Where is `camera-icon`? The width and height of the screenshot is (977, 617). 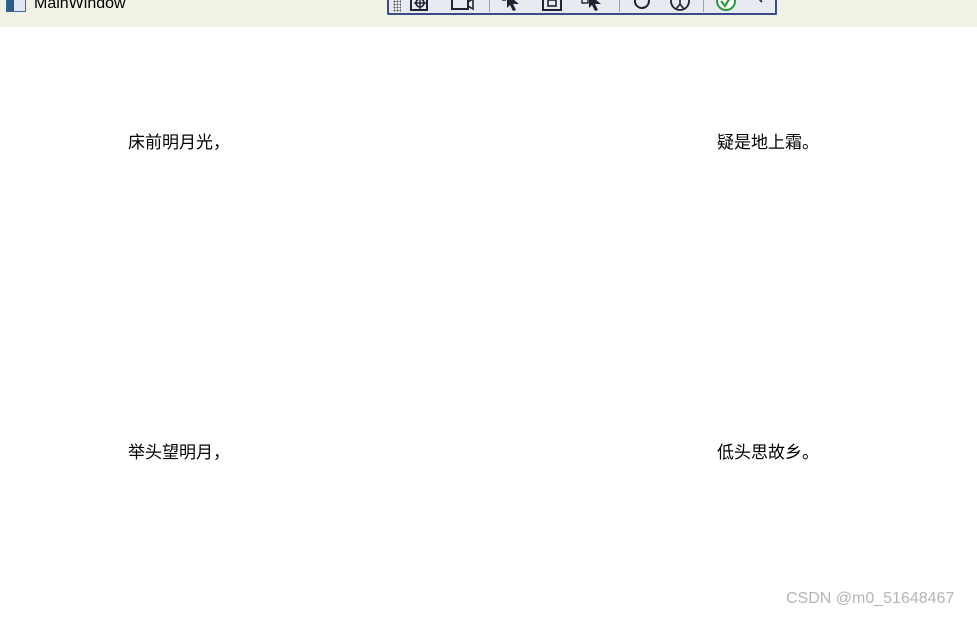 camera-icon is located at coordinates (462, 5).